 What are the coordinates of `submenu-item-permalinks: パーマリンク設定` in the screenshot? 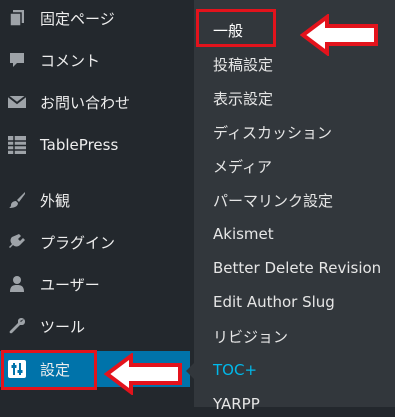 It's located at (273, 200).